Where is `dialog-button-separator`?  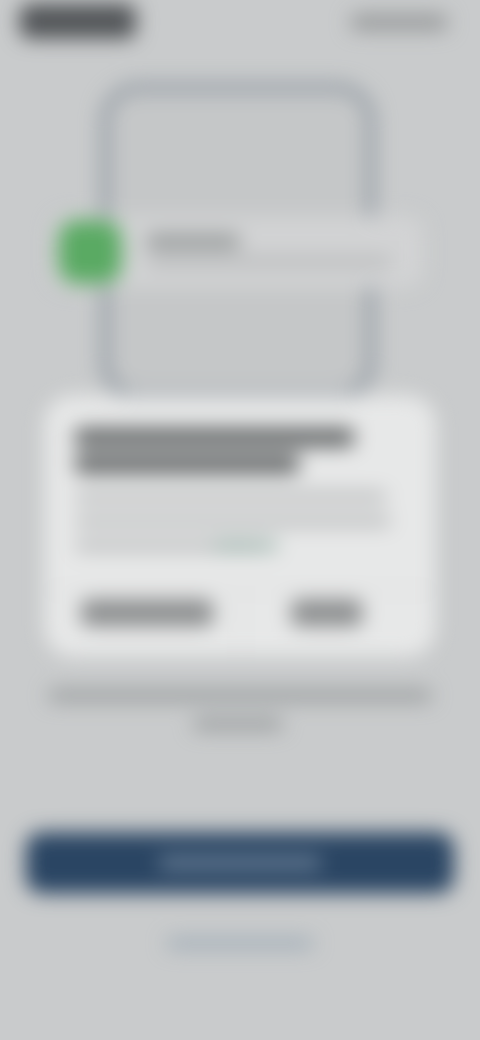
dialog-button-separator is located at coordinates (241, 624).